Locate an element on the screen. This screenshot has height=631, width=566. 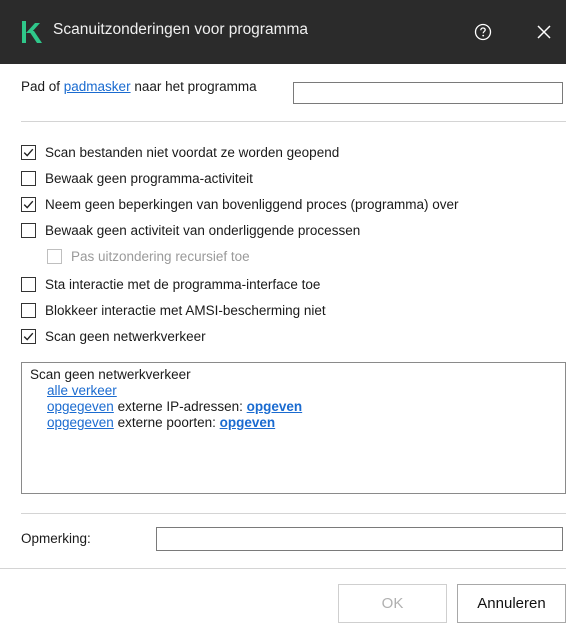
note-input is located at coordinates (359, 539).